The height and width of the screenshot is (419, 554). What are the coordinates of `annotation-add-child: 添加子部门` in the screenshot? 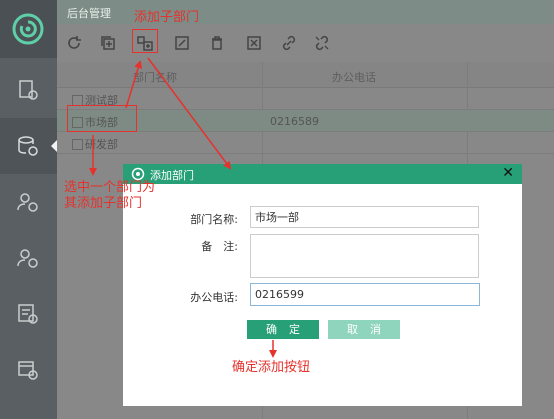 It's located at (167, 17).